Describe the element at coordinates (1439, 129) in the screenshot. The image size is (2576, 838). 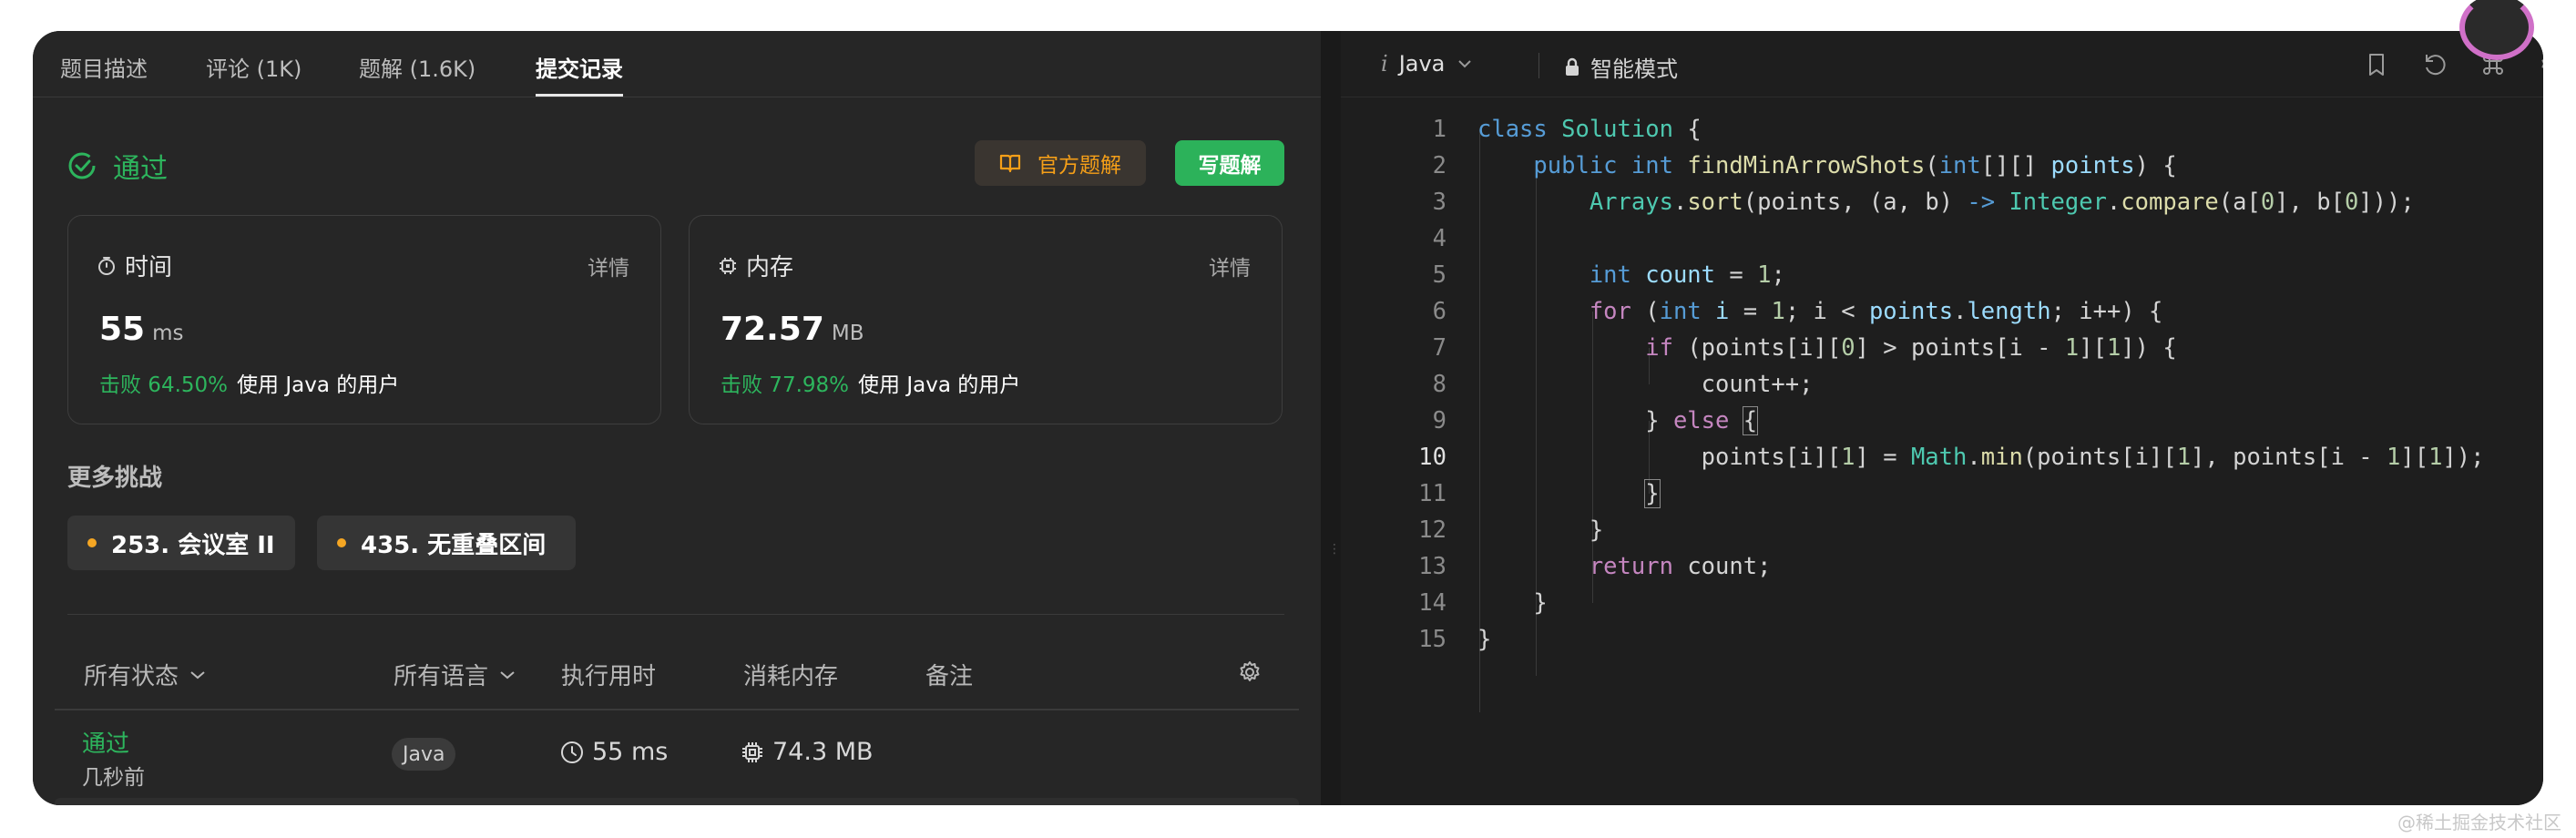
I see `line-number: 1` at that location.